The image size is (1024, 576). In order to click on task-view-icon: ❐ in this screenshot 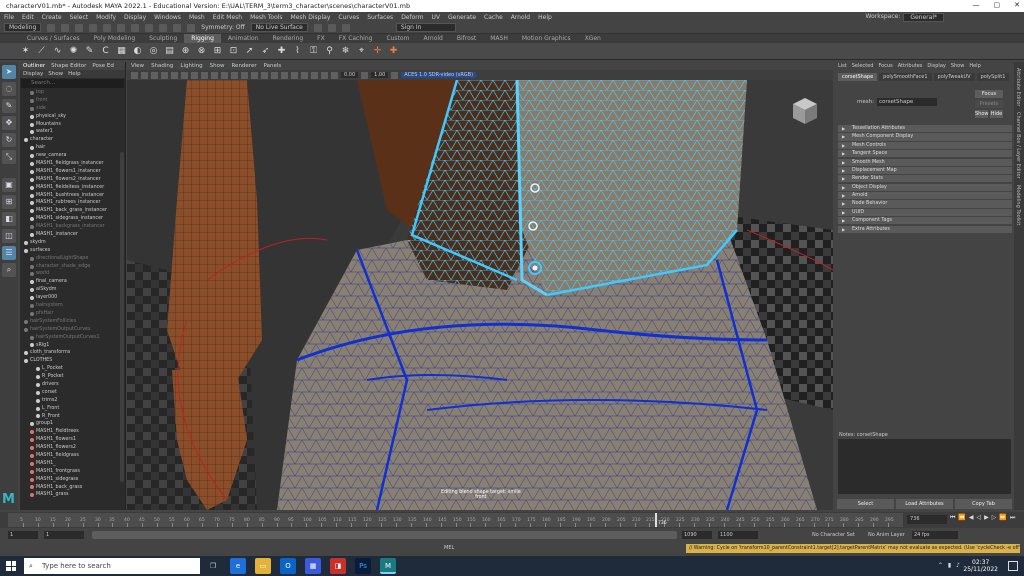, I will do `click(213, 566)`.